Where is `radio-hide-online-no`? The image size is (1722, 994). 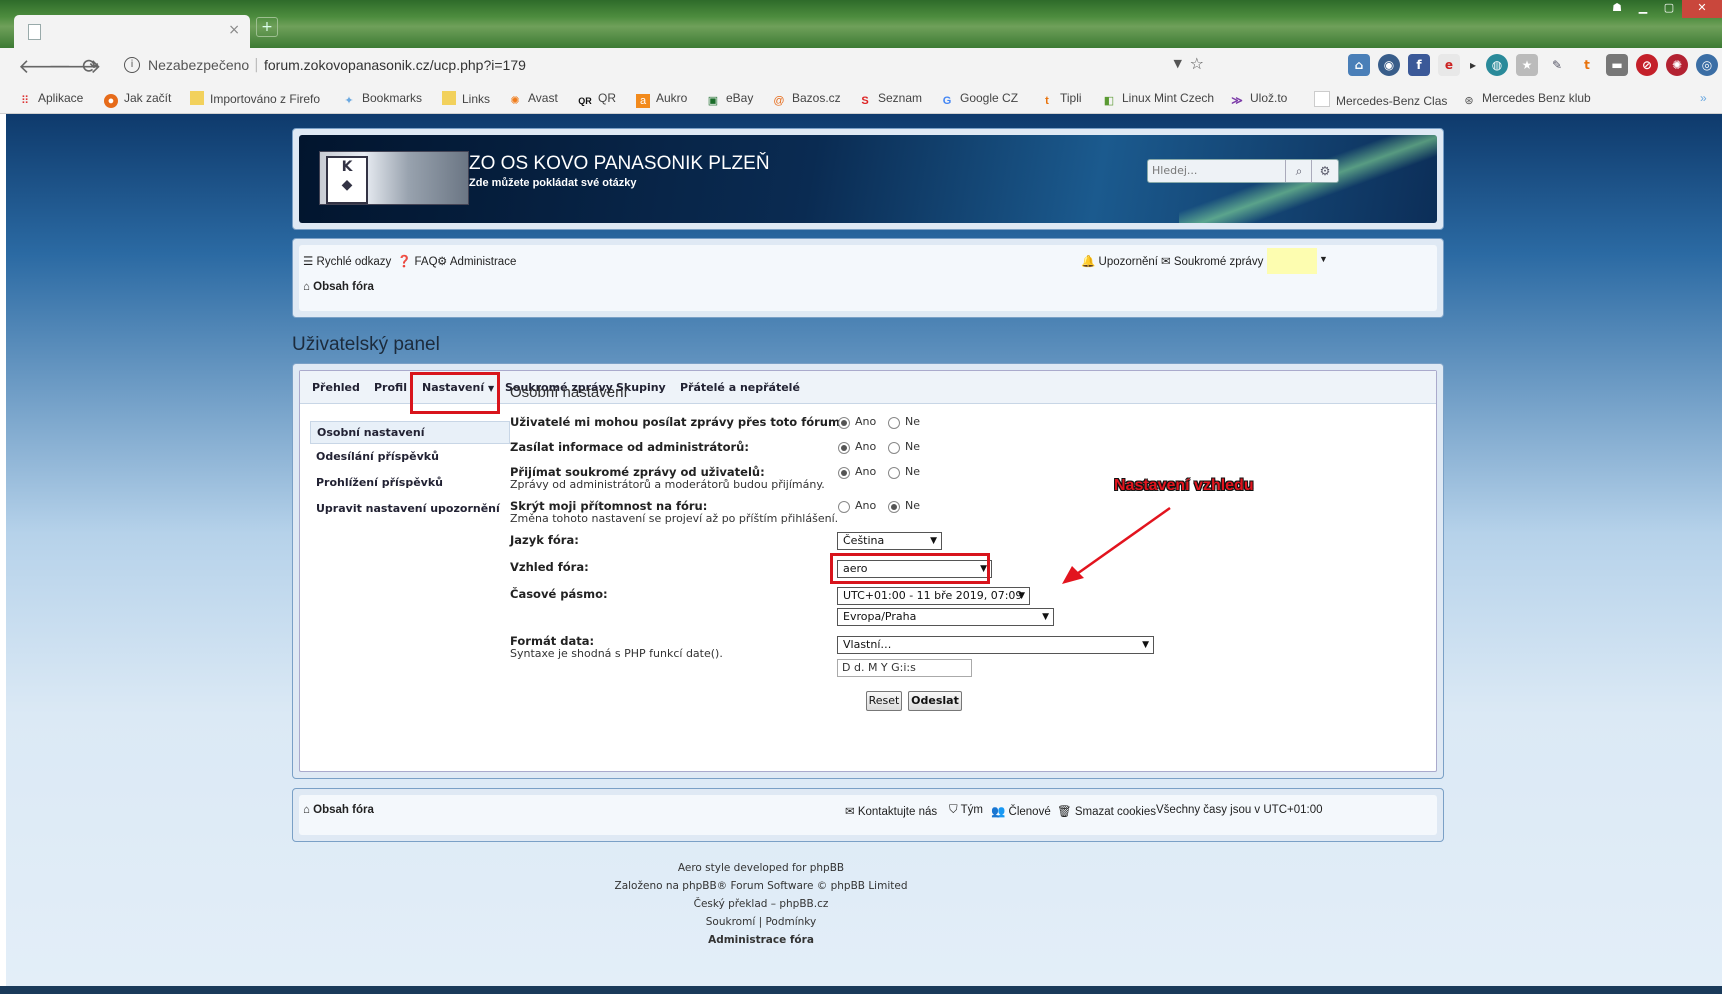
radio-hide-online-no is located at coordinates (894, 507).